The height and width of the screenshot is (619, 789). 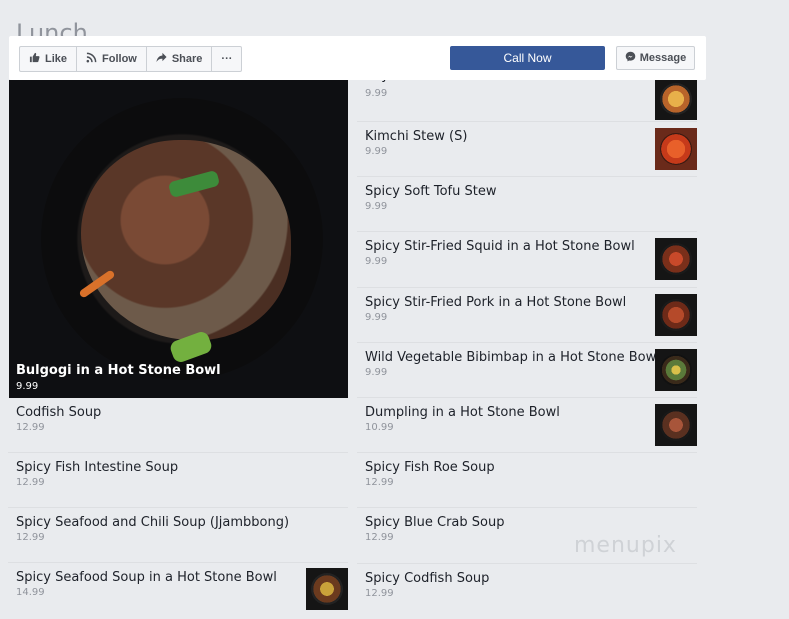 I want to click on more-dots-icon: ···, so click(x=227, y=59).